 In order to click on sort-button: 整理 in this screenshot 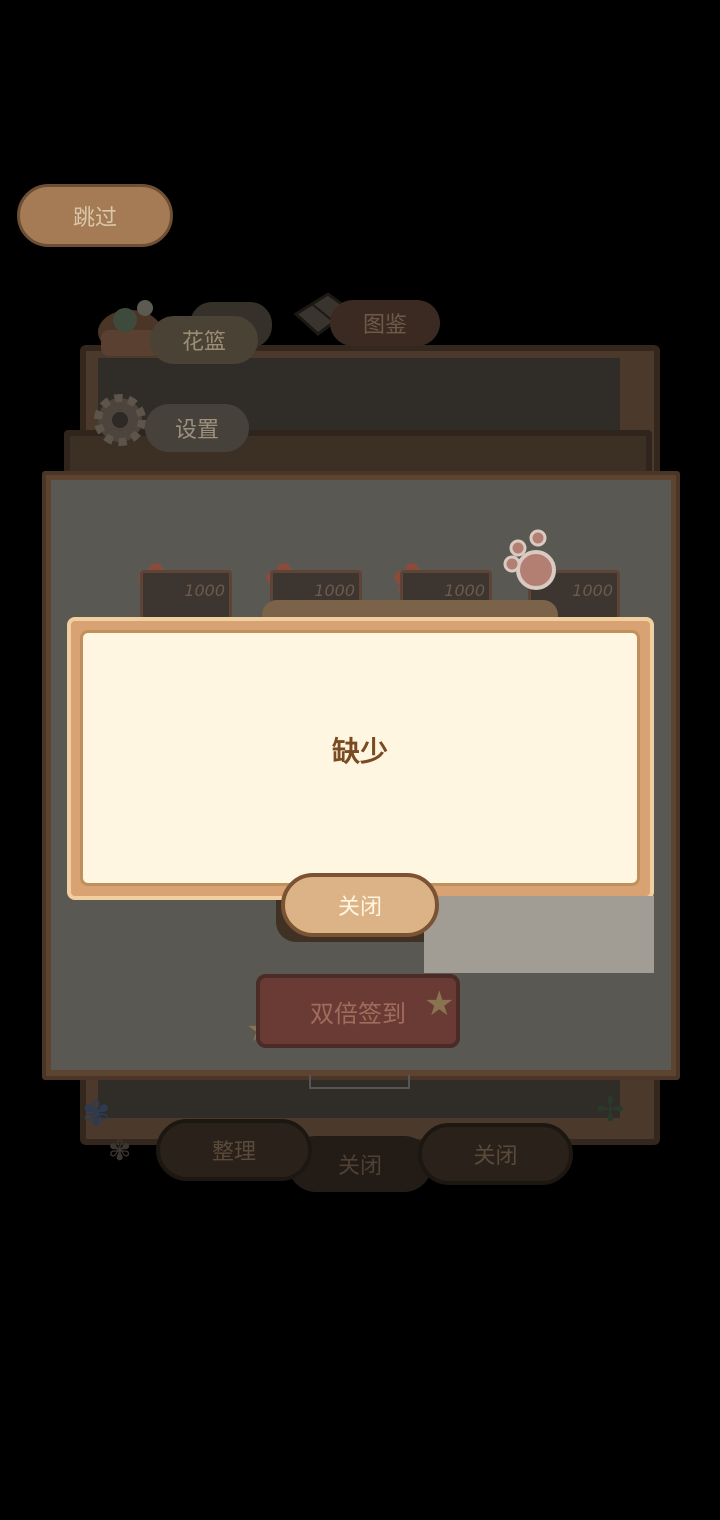, I will do `click(234, 1150)`.